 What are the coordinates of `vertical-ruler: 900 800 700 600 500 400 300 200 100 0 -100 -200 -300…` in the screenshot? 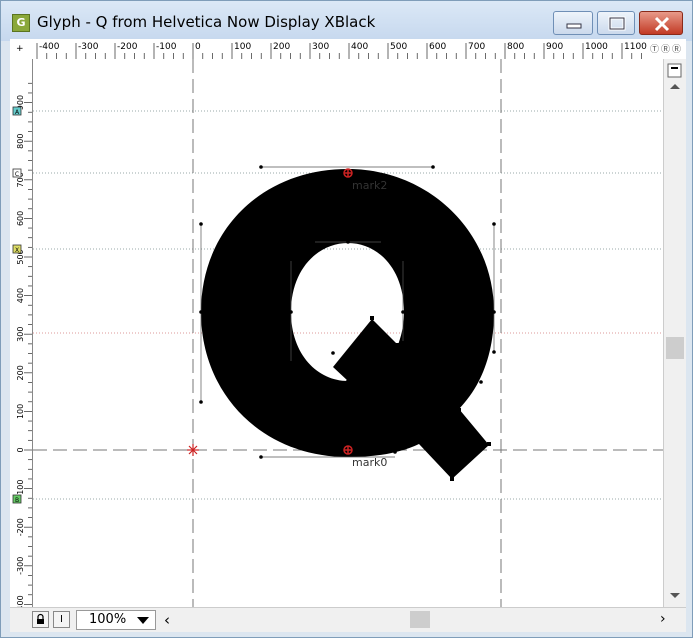 It's located at (21, 333).